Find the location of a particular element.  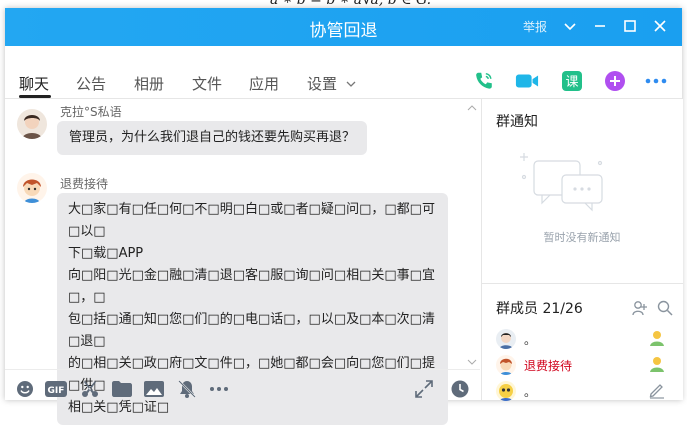

edit-icon is located at coordinates (657, 390).